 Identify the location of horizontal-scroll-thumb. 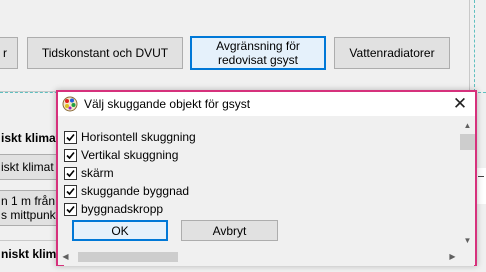
(128, 257).